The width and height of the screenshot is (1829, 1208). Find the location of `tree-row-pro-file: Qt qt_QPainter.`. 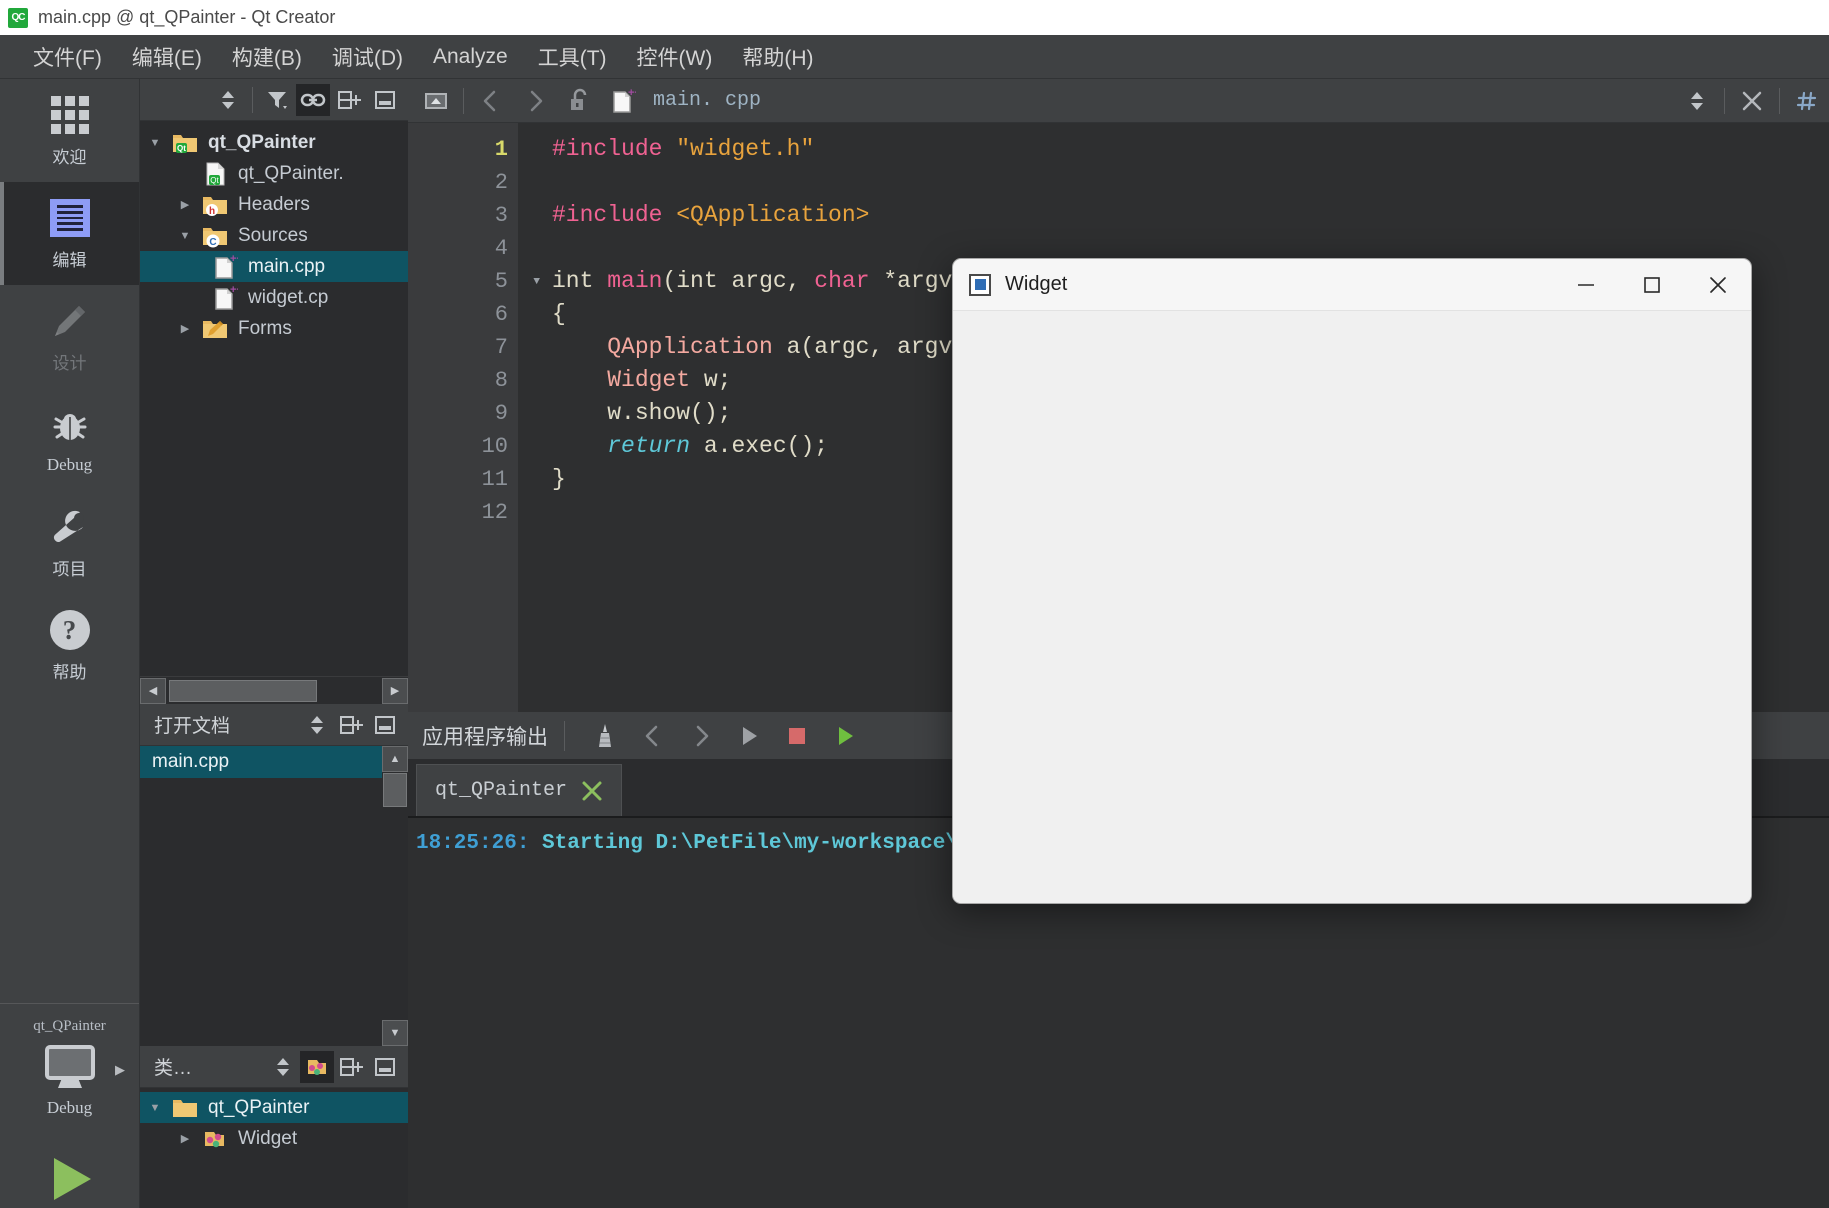

tree-row-pro-file: Qt qt_QPainter. is located at coordinates (274, 173).